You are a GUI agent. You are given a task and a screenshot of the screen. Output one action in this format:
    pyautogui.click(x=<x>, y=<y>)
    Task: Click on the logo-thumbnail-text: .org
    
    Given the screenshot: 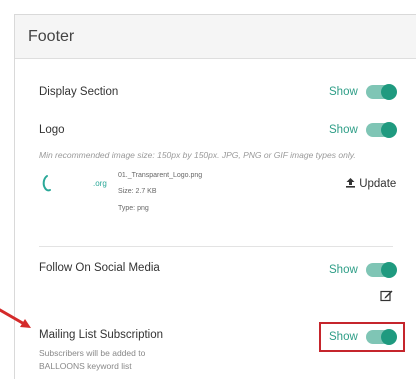 What is the action you would take?
    pyautogui.click(x=100, y=183)
    